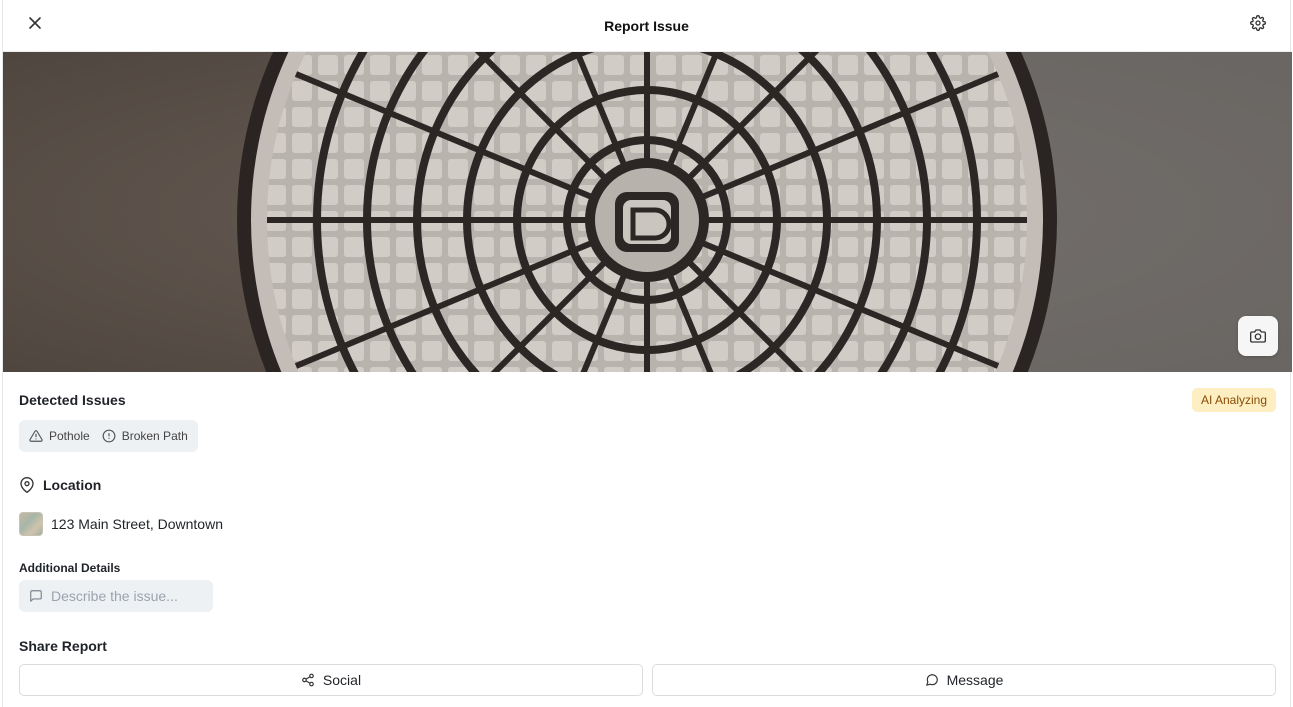  I want to click on location-title: Location, so click(72, 485).